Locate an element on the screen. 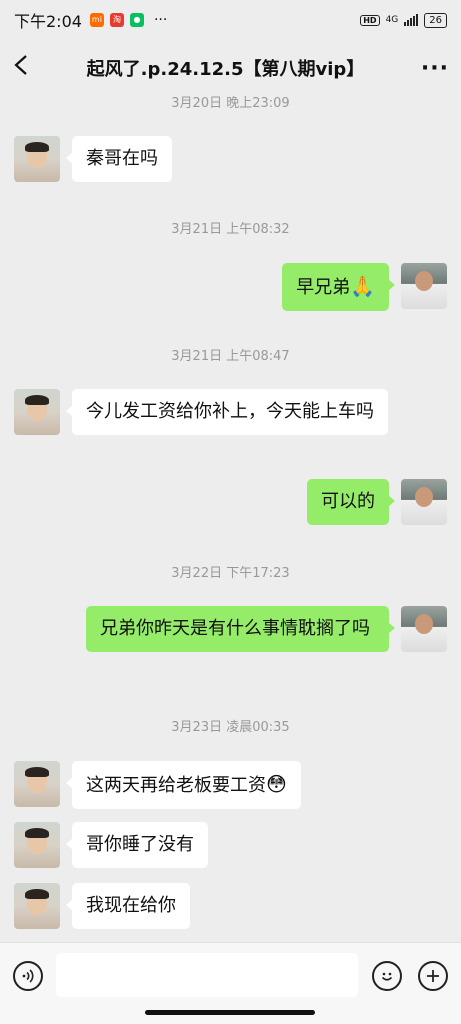 The image size is (461, 1024). voice-button is located at coordinates (28, 976).